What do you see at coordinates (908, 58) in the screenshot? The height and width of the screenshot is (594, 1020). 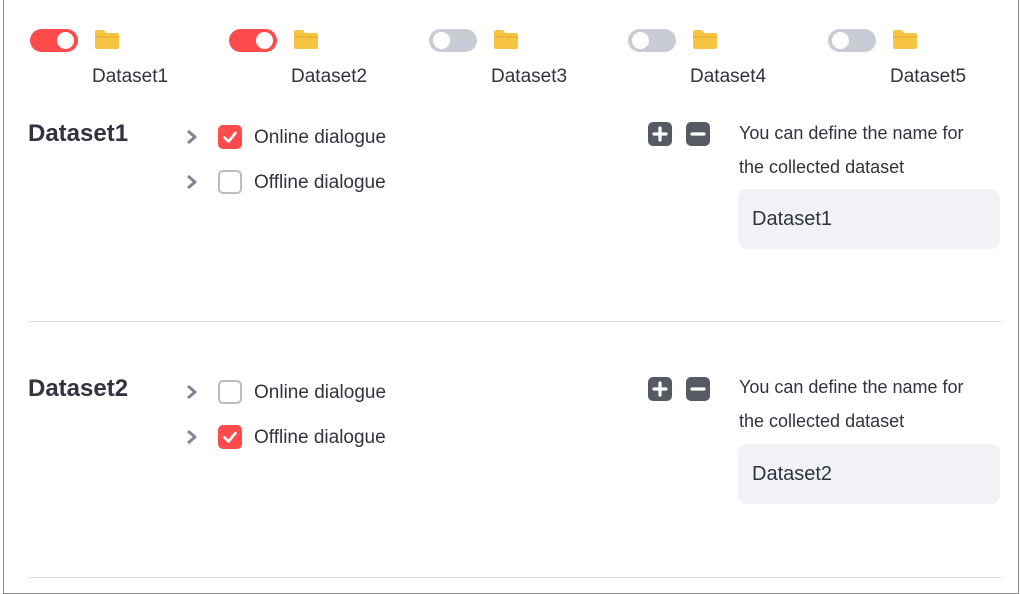 I see `dataset-toggle-group-5: Dataset5` at bounding box center [908, 58].